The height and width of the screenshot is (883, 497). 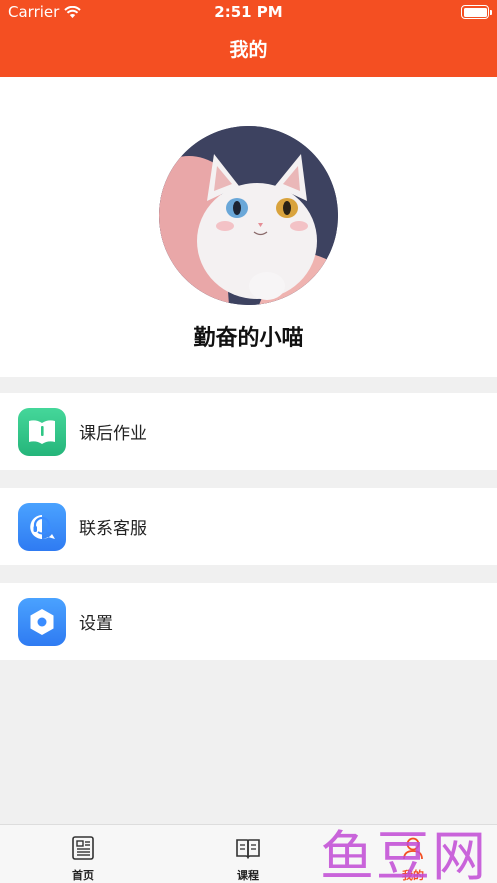 What do you see at coordinates (42, 526) in the screenshot?
I see `headset-chat-icon` at bounding box center [42, 526].